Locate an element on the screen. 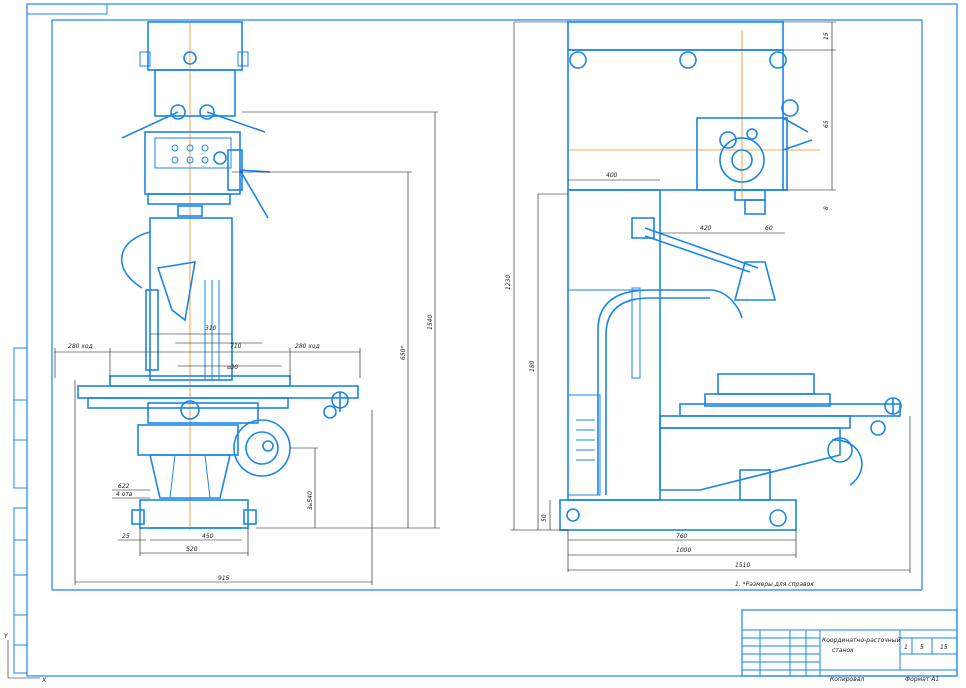 The height and width of the screenshot is (688, 966). dim-25: 25 is located at coordinates (126, 536).